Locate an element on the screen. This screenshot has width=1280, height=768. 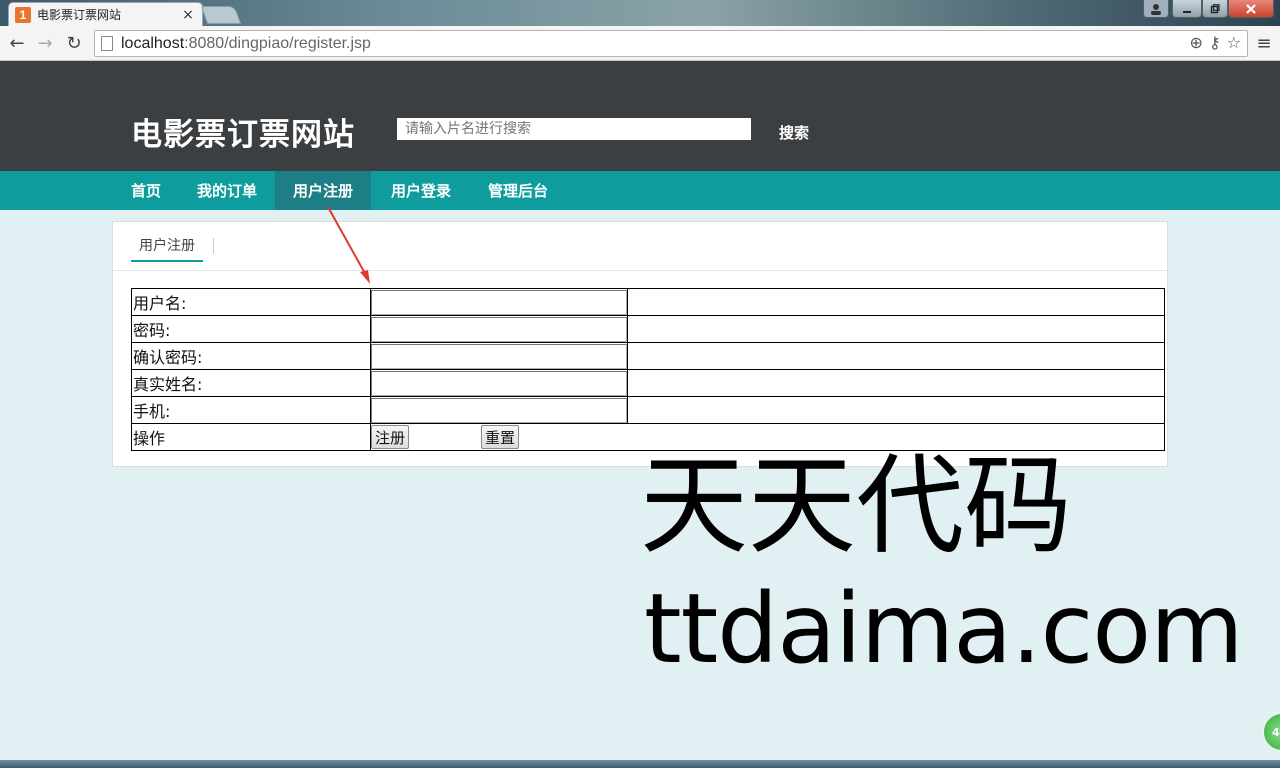
nav-item-admin: 管理后台 is located at coordinates (518, 190).